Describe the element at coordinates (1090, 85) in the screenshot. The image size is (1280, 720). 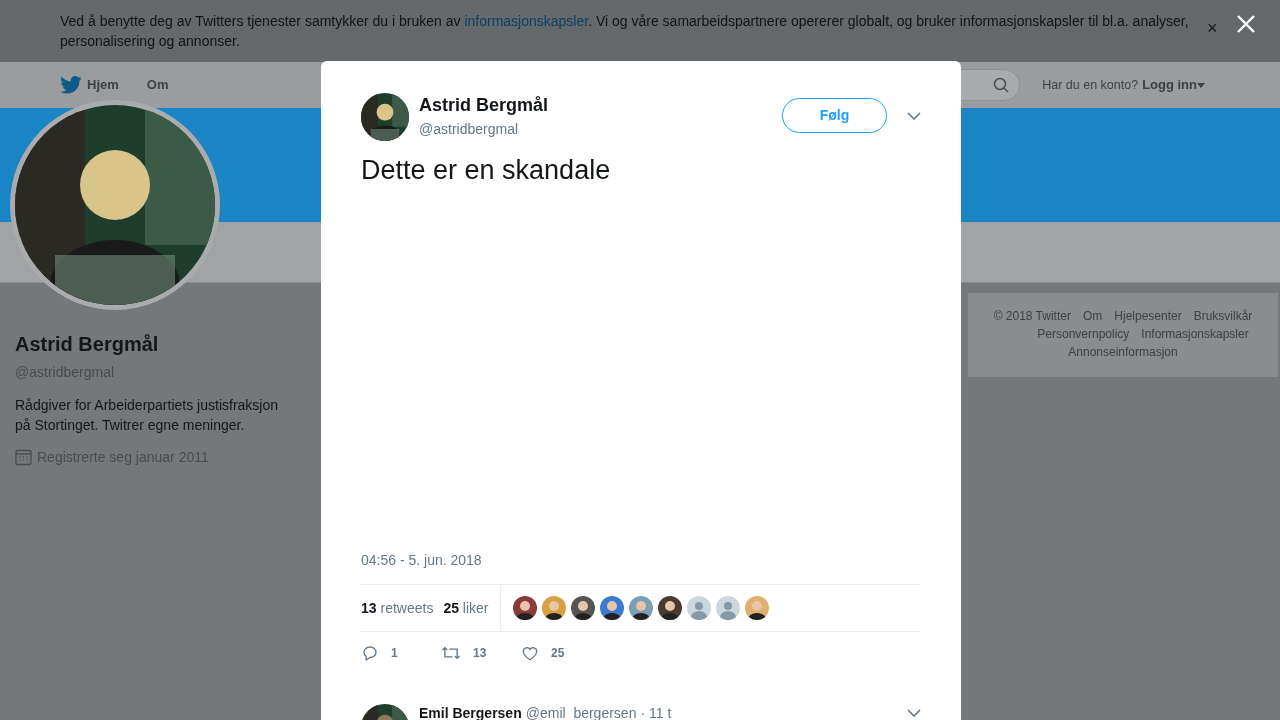
I see `account-prompt: Har du en konto?` at that location.